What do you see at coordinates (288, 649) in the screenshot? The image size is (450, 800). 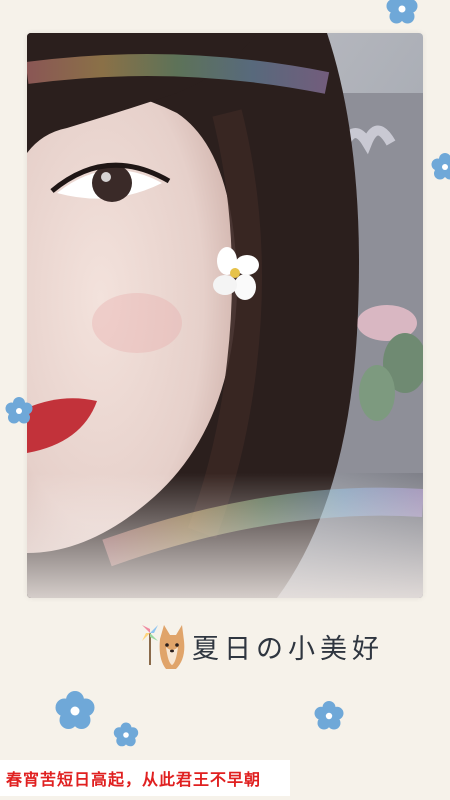 I see `sticker-text: 夏日の小美好` at bounding box center [288, 649].